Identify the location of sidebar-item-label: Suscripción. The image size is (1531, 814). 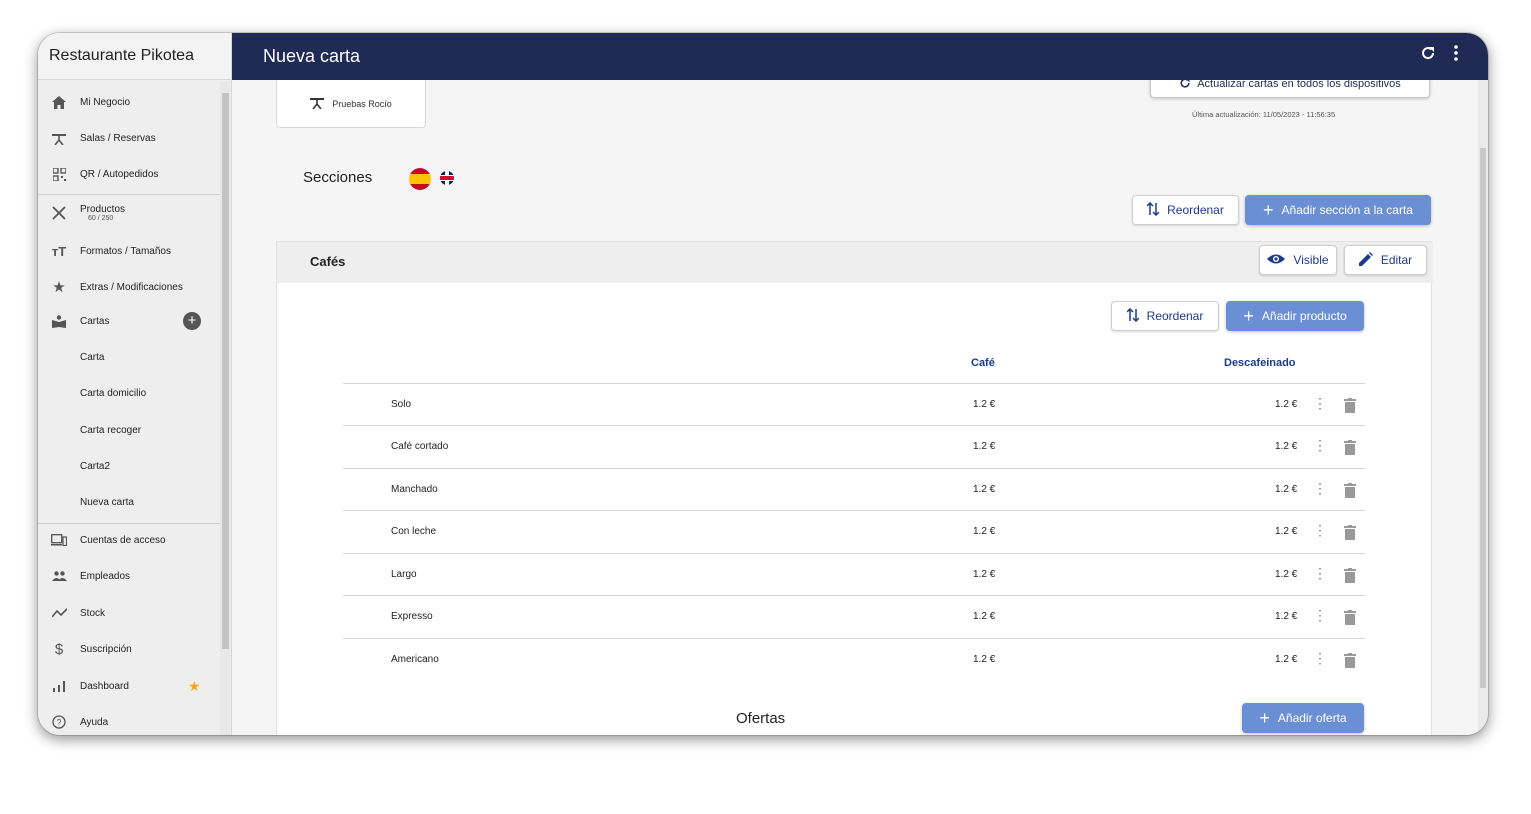
(106, 649).